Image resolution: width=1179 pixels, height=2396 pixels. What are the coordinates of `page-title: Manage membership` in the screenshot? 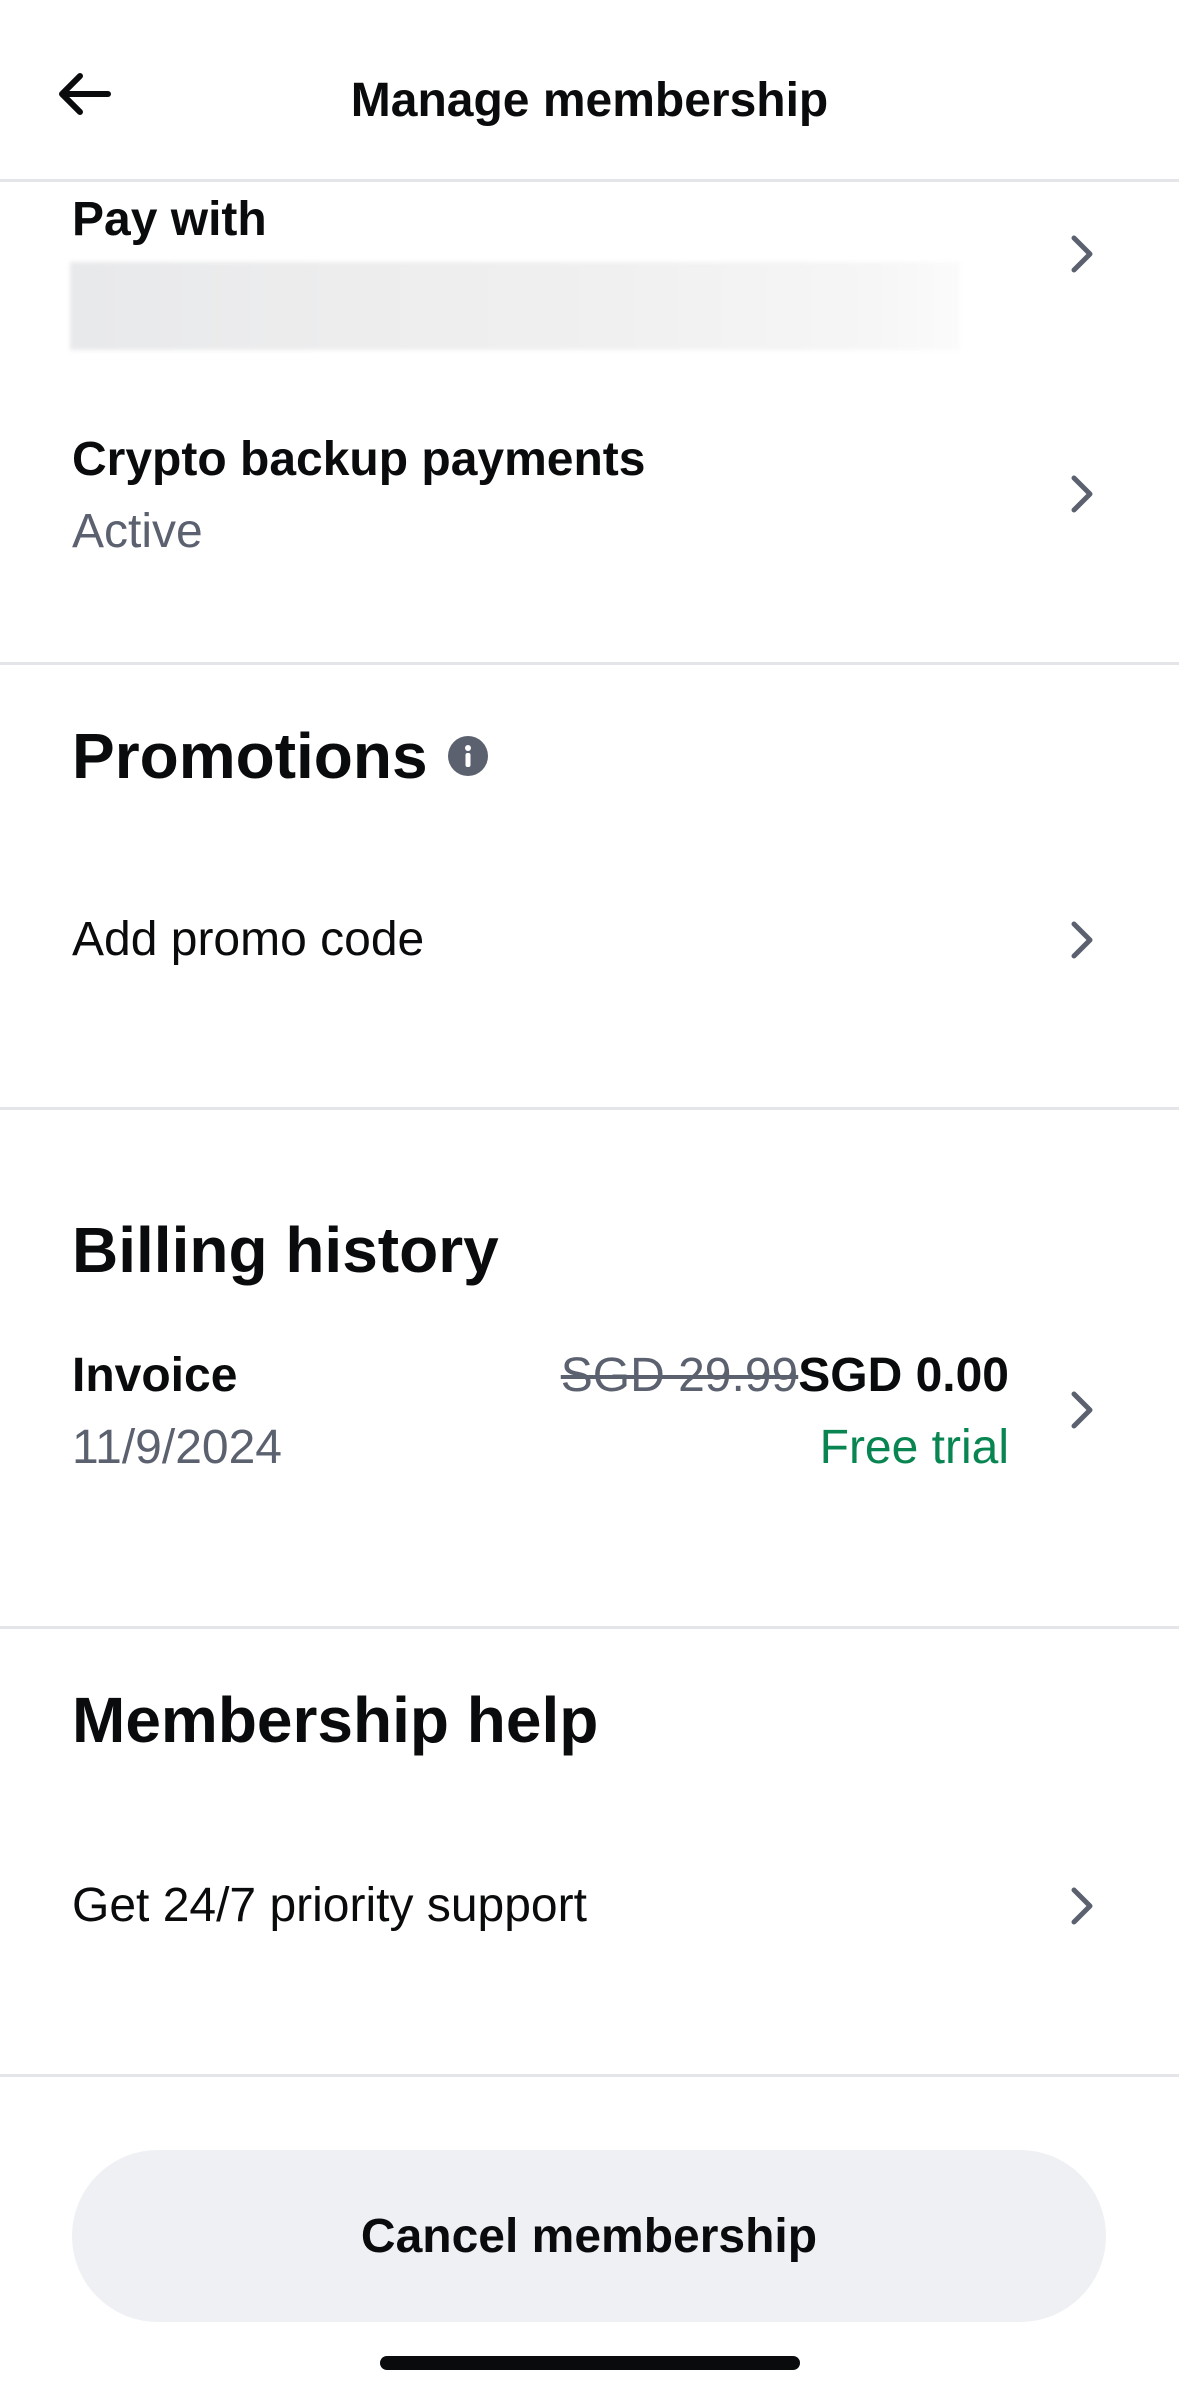 It's located at (589, 100).